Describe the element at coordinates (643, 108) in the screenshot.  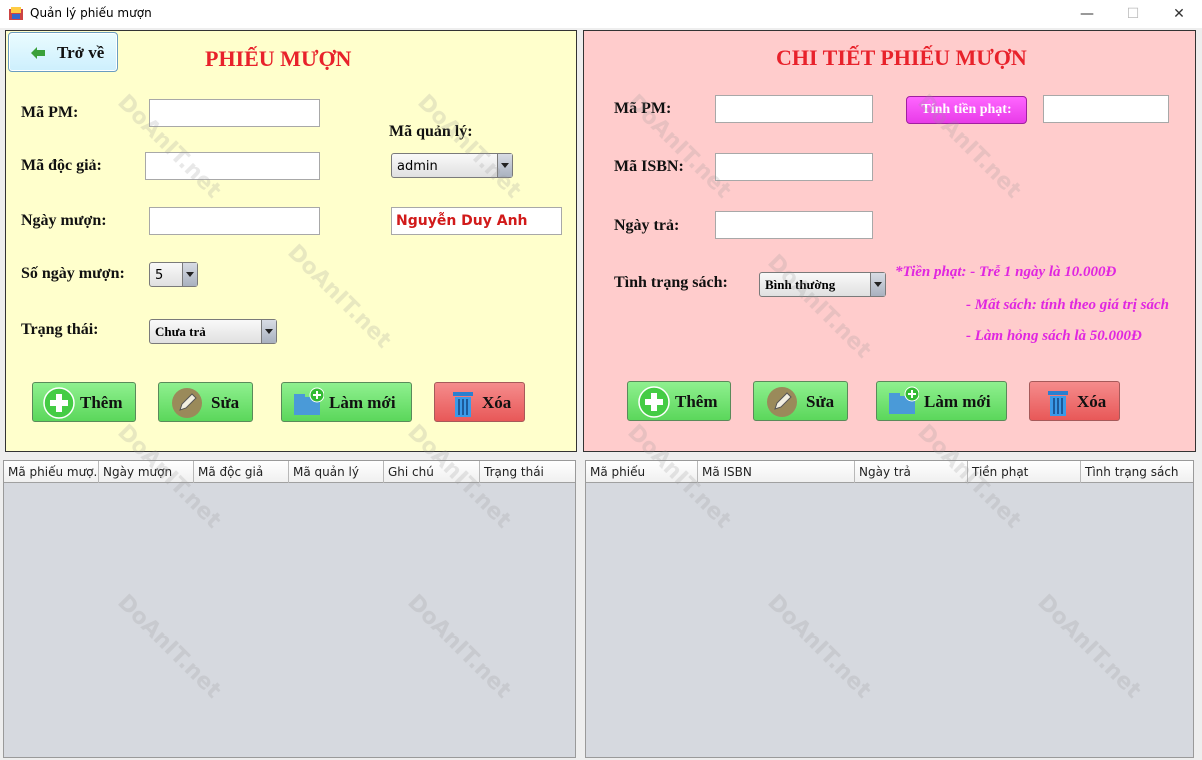
I see `detail-ma-pm-label: Mã PM:` at that location.